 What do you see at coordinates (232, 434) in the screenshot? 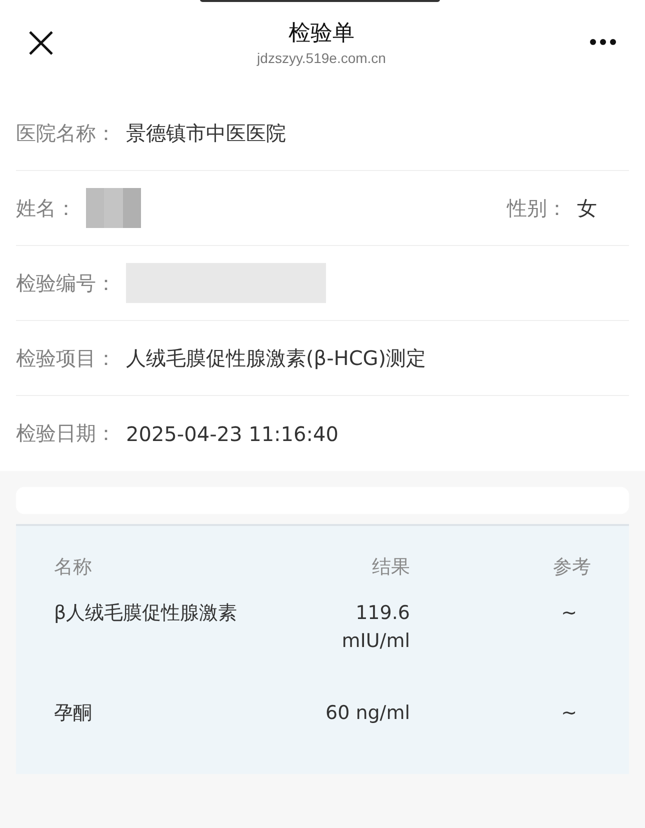
I see `field-value: 2025-04-23 11:16:40` at bounding box center [232, 434].